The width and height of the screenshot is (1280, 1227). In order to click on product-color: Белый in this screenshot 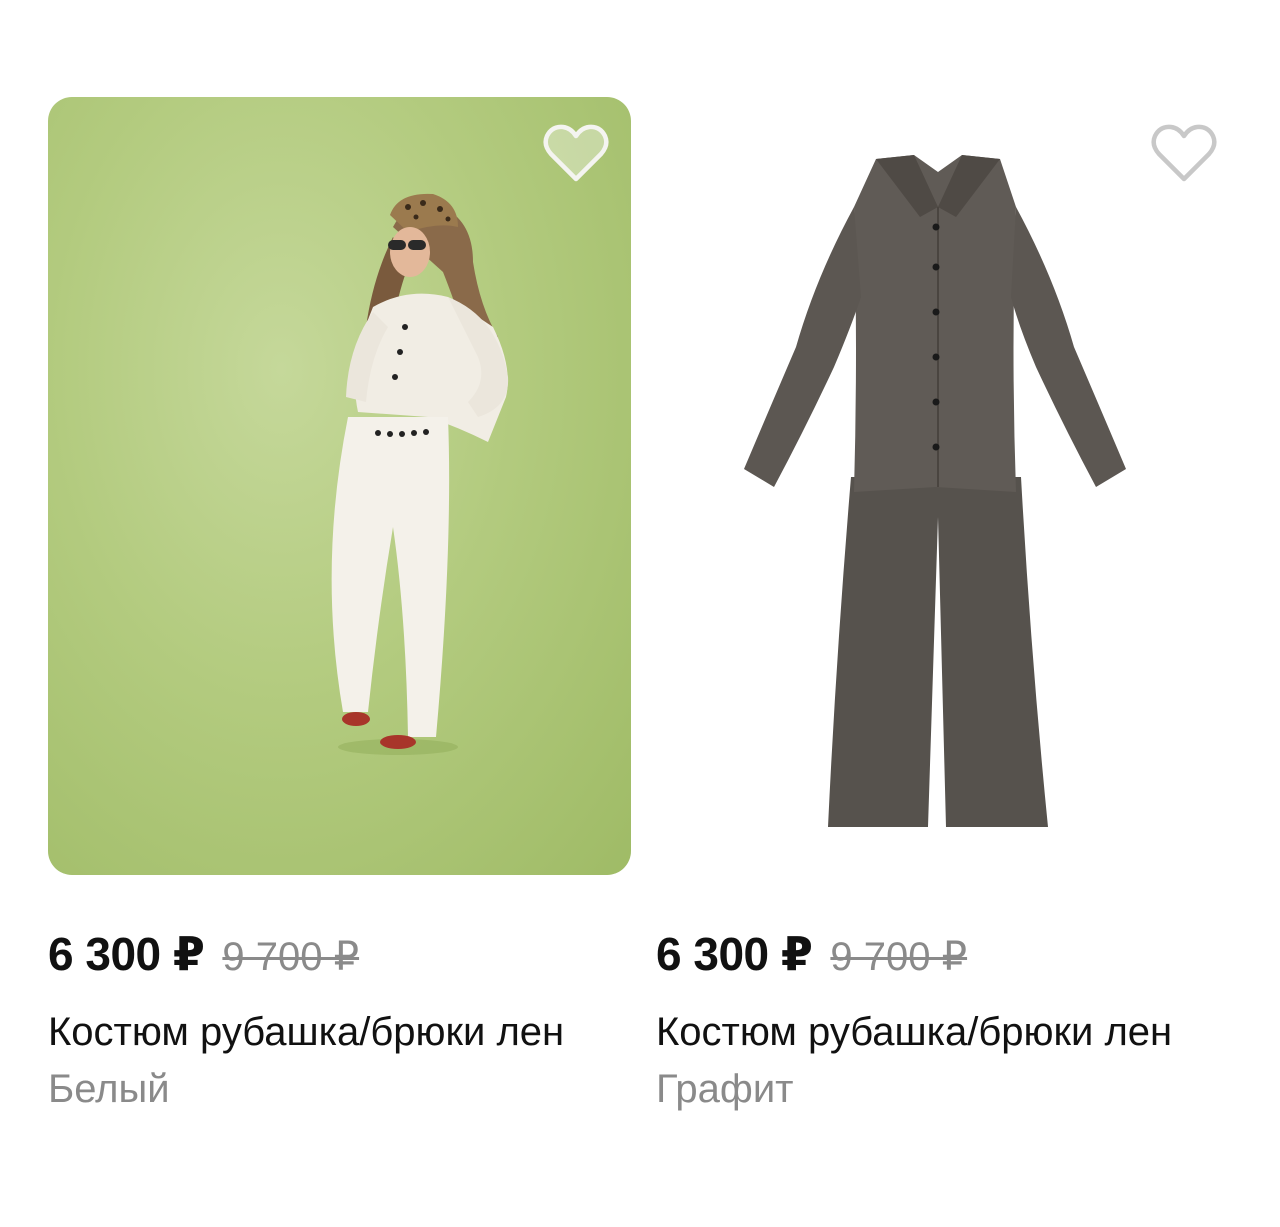, I will do `click(109, 1089)`.